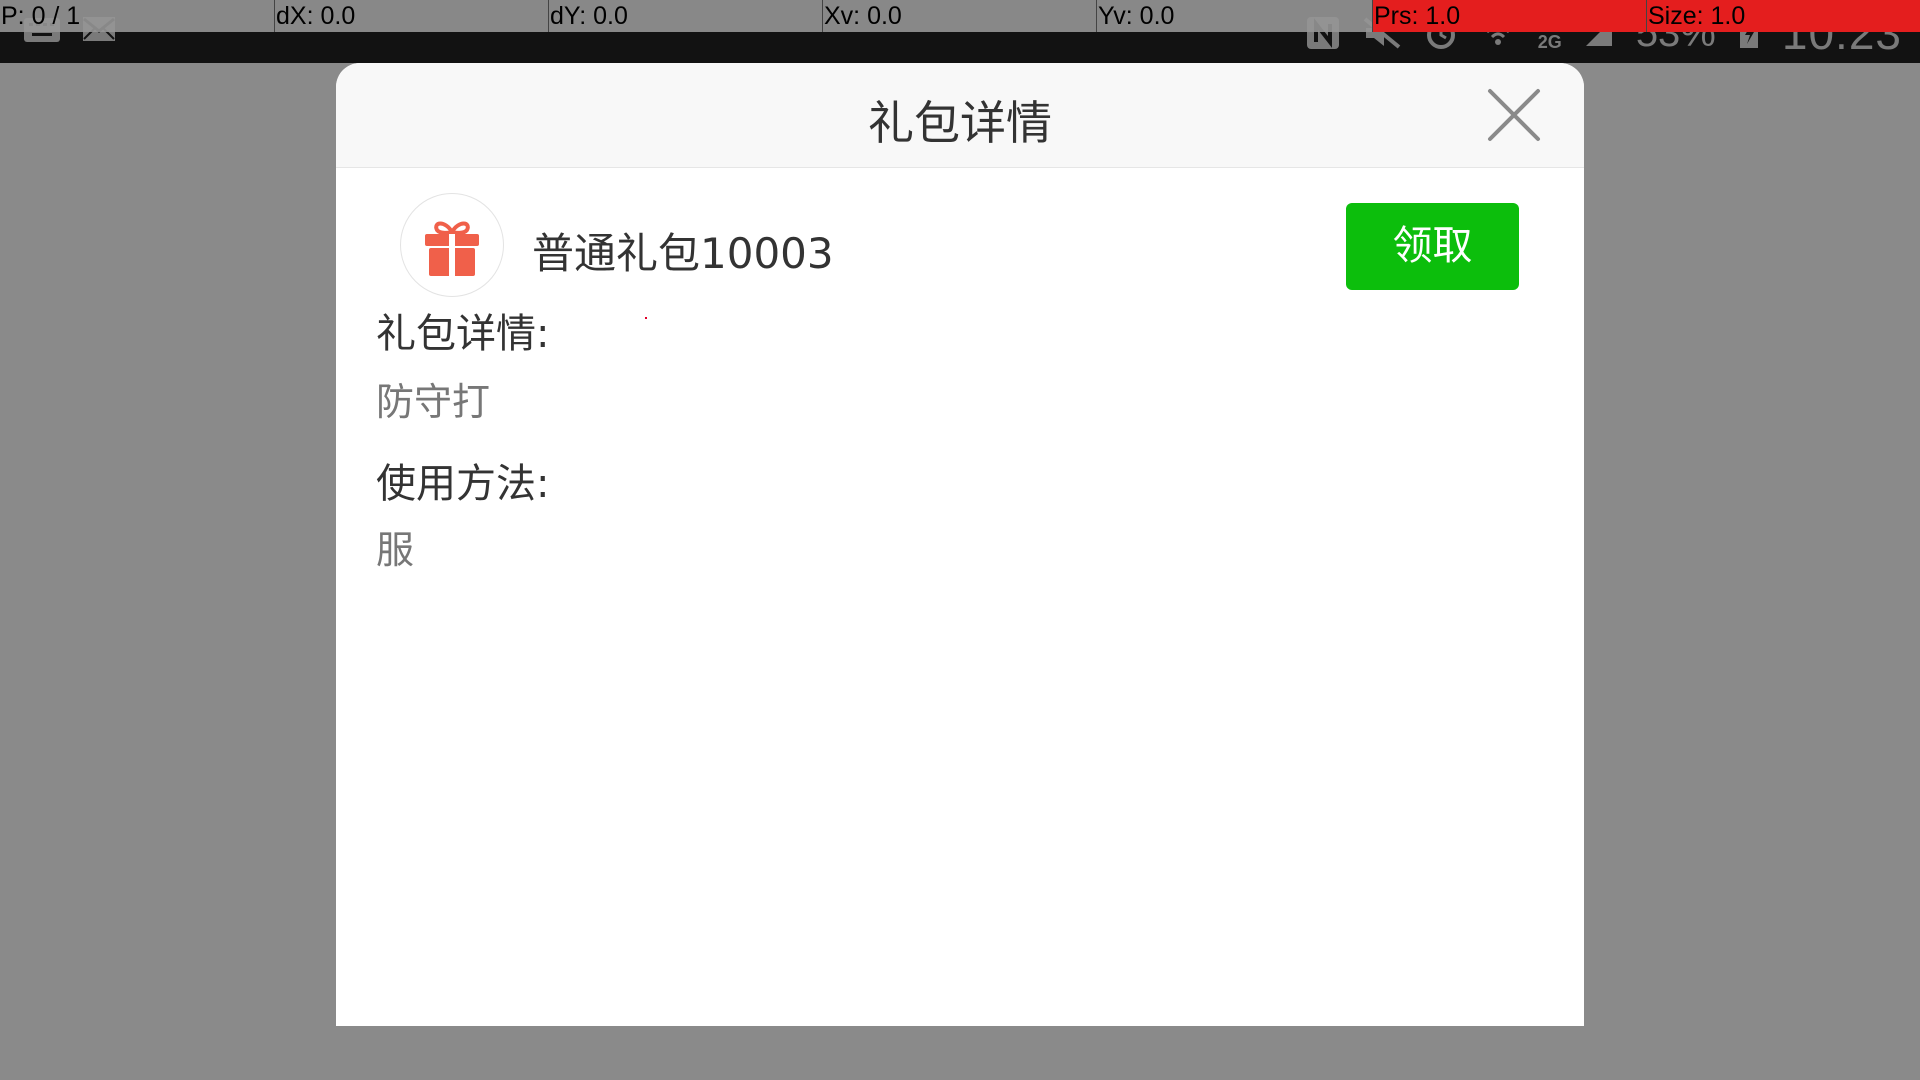 The height and width of the screenshot is (1080, 1920). I want to click on gift-icon, so click(452, 248).